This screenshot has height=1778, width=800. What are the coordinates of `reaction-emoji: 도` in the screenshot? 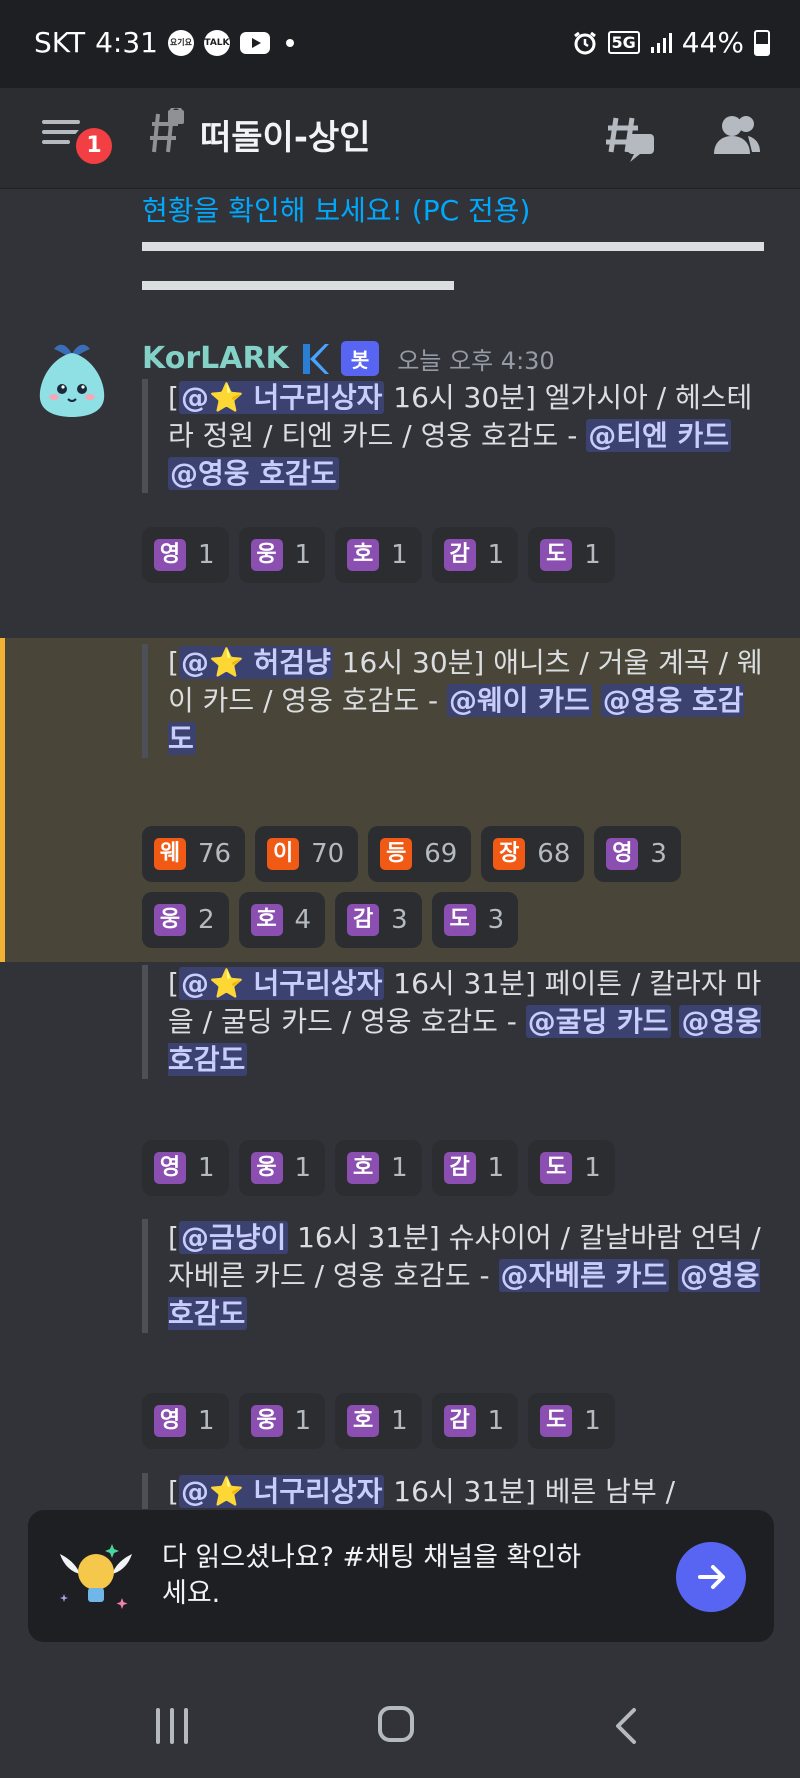 It's located at (556, 555).